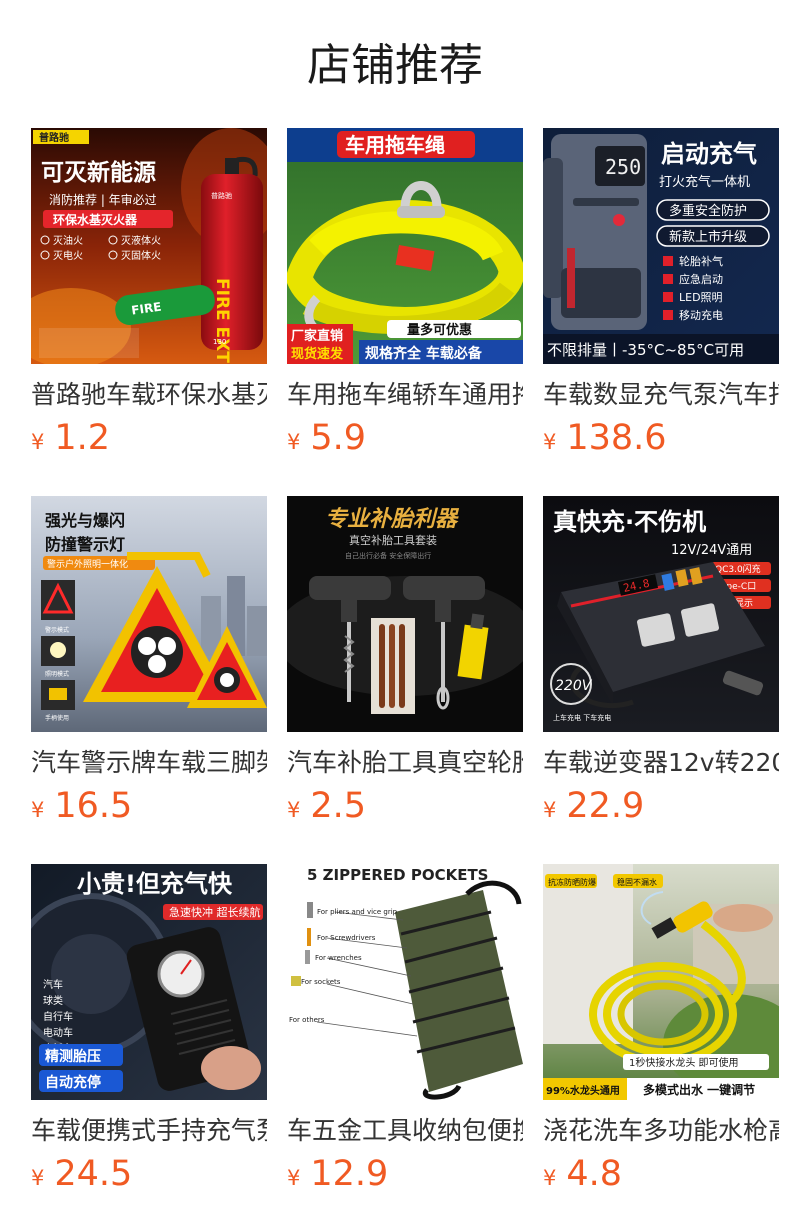  Describe the element at coordinates (405, 1131) in the screenshot. I see `product-name: 车五金工具收纳包便携卷筒式` at that location.